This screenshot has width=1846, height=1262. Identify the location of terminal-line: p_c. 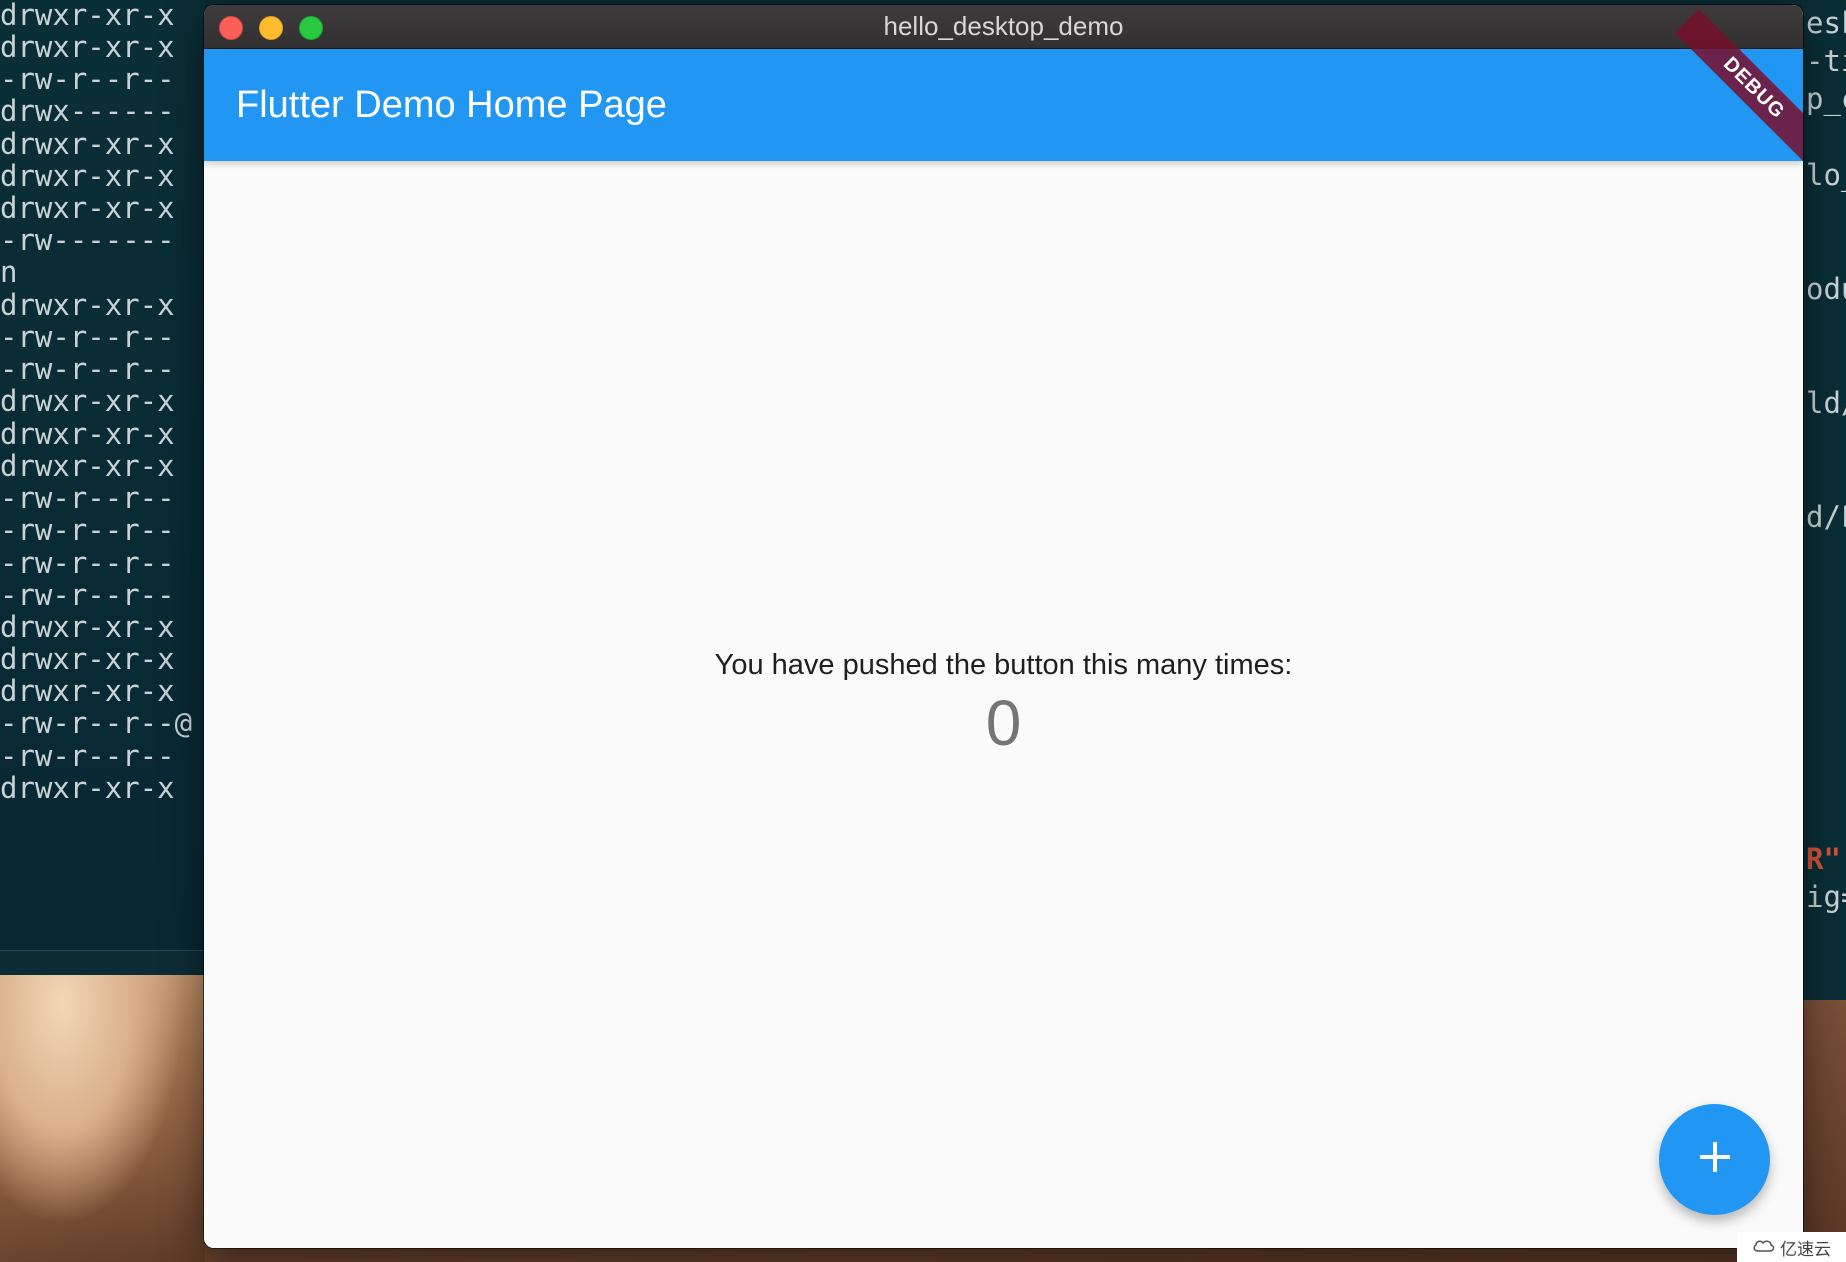
(1826, 99).